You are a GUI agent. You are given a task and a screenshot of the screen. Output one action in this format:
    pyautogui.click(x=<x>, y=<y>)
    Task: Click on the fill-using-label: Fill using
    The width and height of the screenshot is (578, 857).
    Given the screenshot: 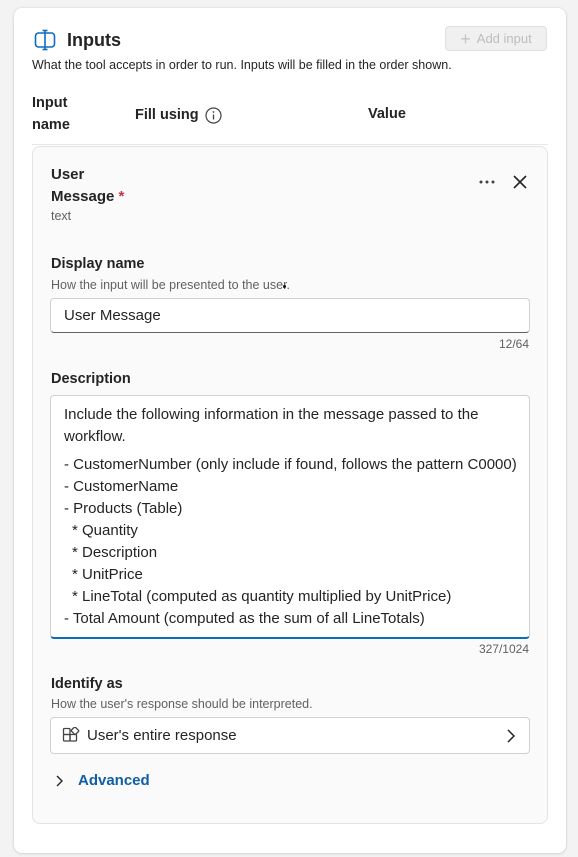 What is the action you would take?
    pyautogui.click(x=167, y=115)
    